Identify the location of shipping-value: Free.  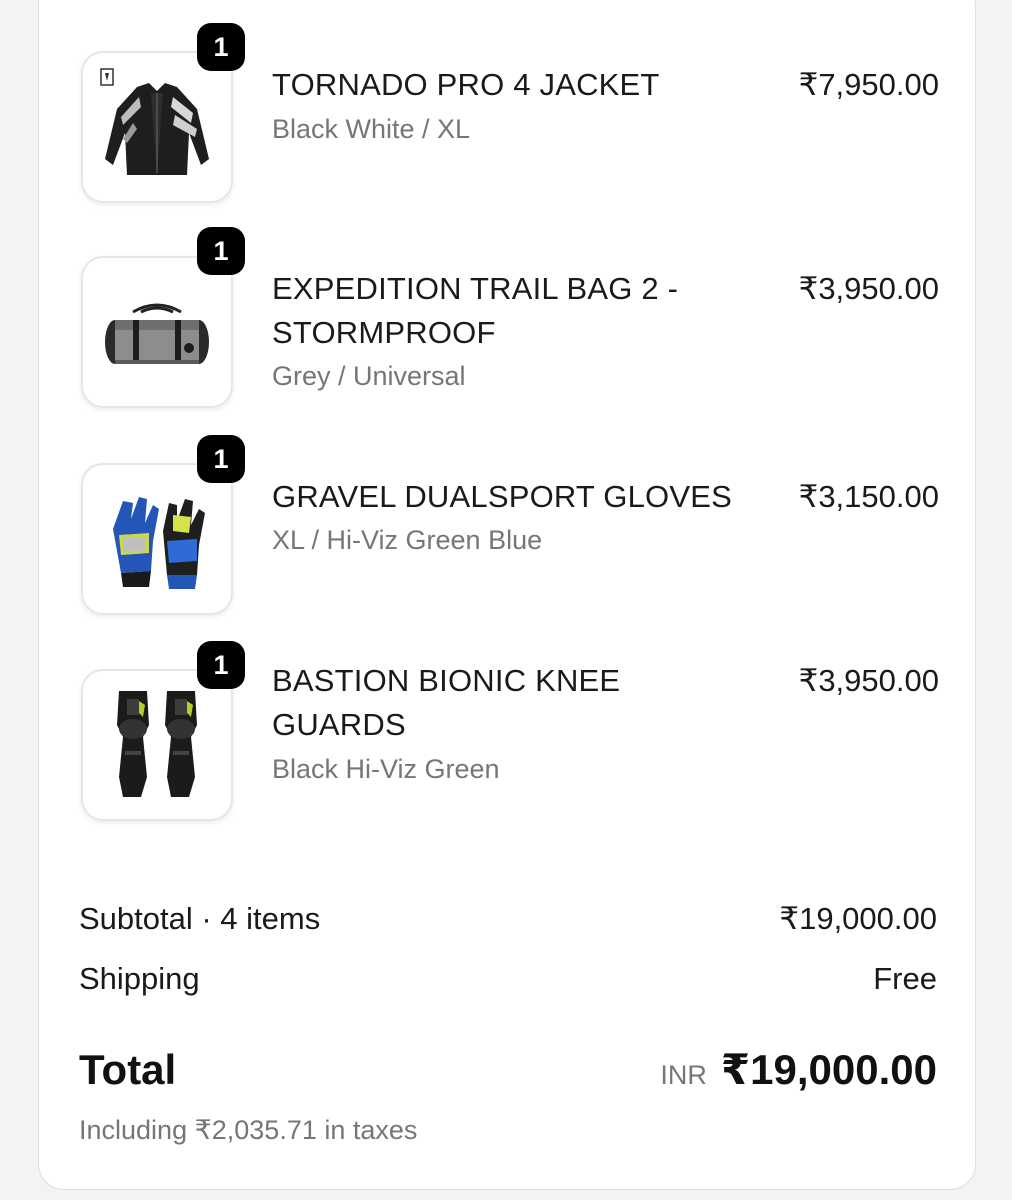
(905, 978).